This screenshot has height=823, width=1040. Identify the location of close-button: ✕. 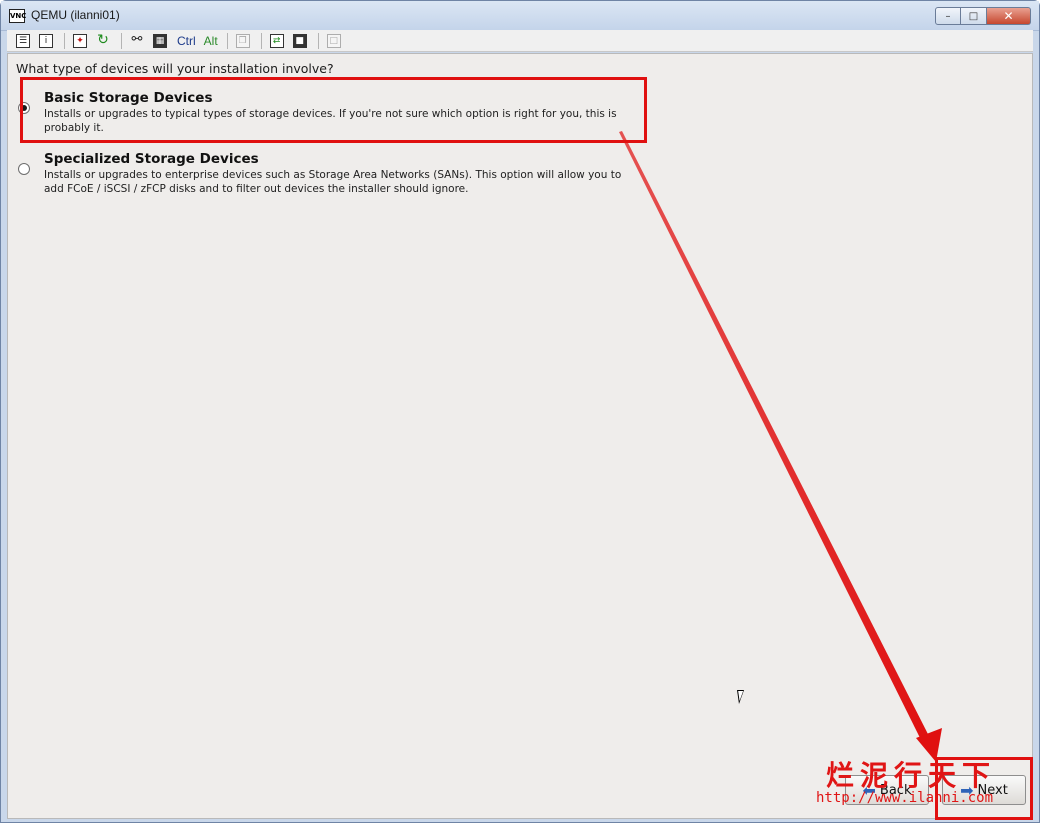
(1009, 16).